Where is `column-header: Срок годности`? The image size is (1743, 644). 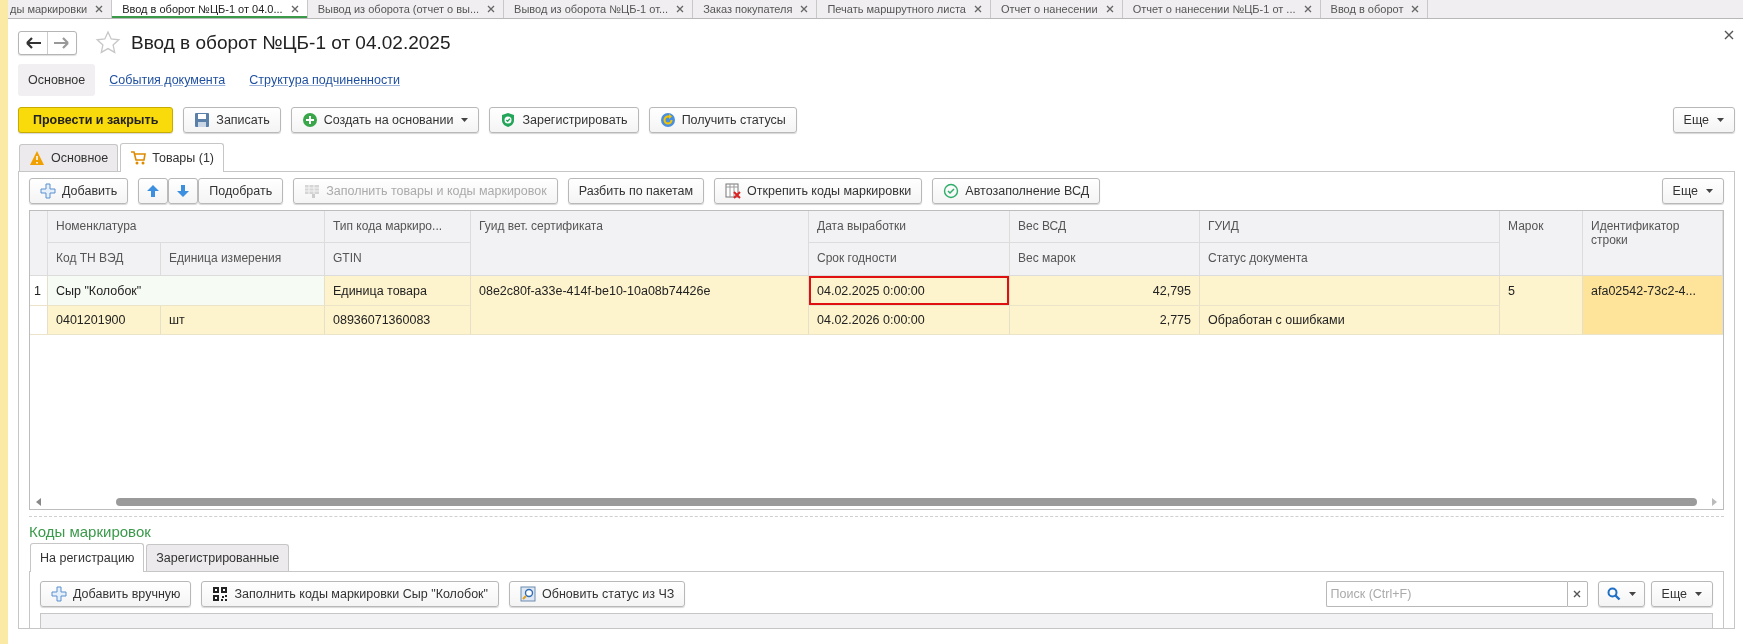
column-header: Срок годности is located at coordinates (909, 259).